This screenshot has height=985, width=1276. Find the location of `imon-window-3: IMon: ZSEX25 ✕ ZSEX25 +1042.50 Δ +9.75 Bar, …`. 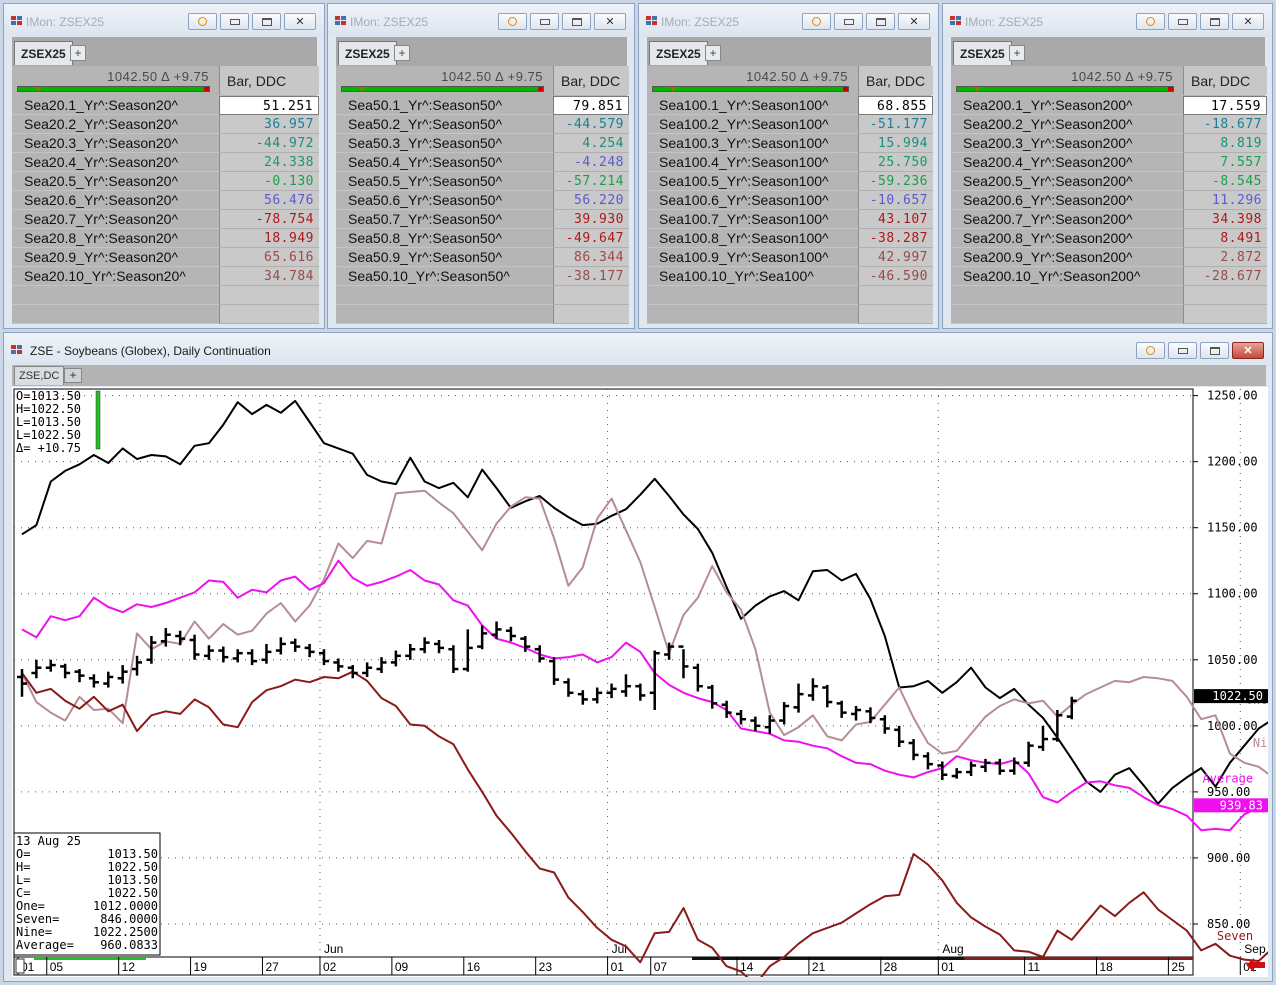

imon-window-3: IMon: ZSEX25 ✕ ZSEX25 +1042.50 Δ +9.75 Bar, … is located at coordinates (788, 166).